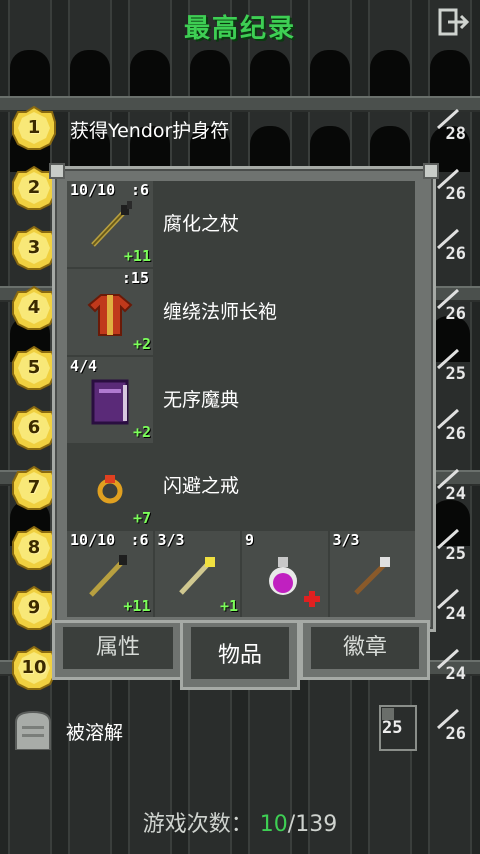  I want to click on death-cause: 被溶解, so click(95, 733).